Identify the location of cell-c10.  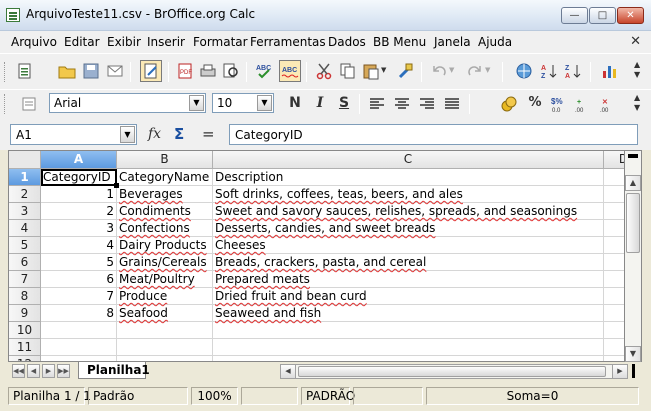
(408, 330).